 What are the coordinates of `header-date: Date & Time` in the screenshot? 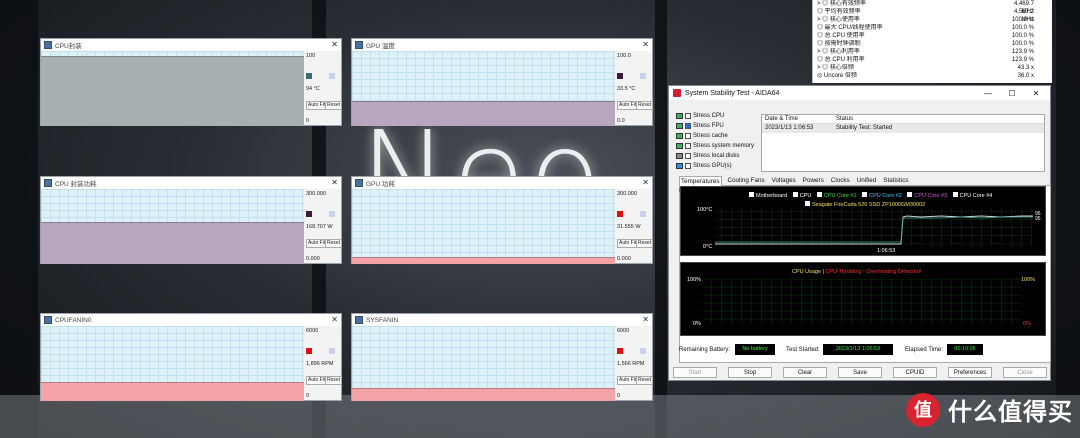 It's located at (799, 119).